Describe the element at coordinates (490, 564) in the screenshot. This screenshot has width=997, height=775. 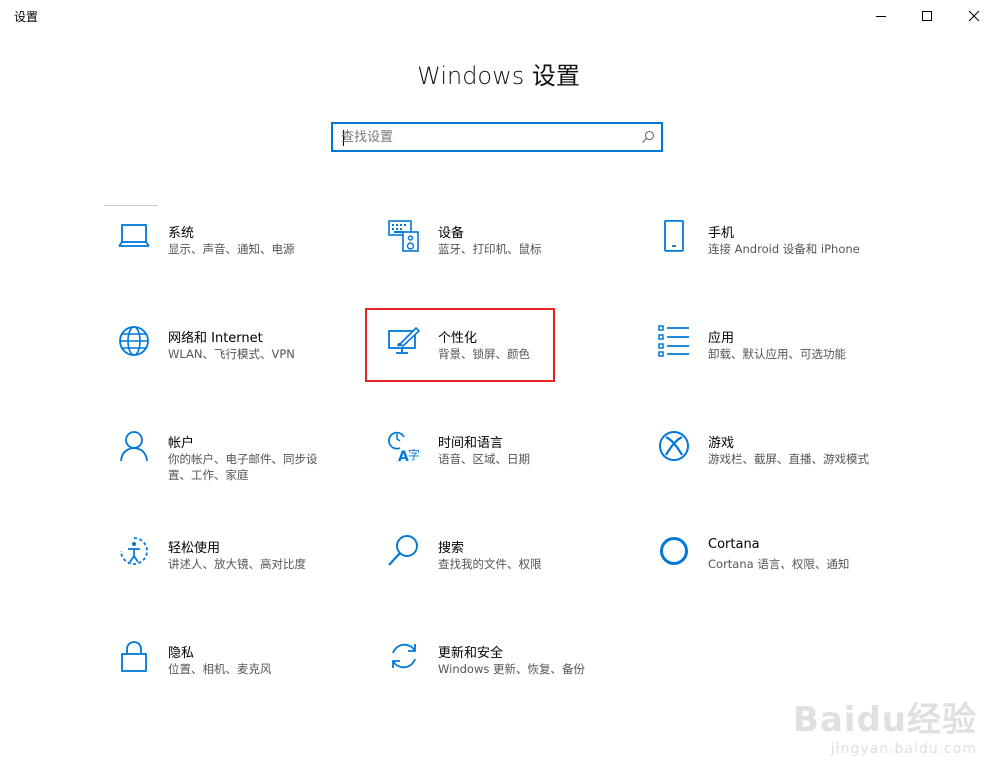
I see `tile-description: 查找我的文件、权限` at that location.